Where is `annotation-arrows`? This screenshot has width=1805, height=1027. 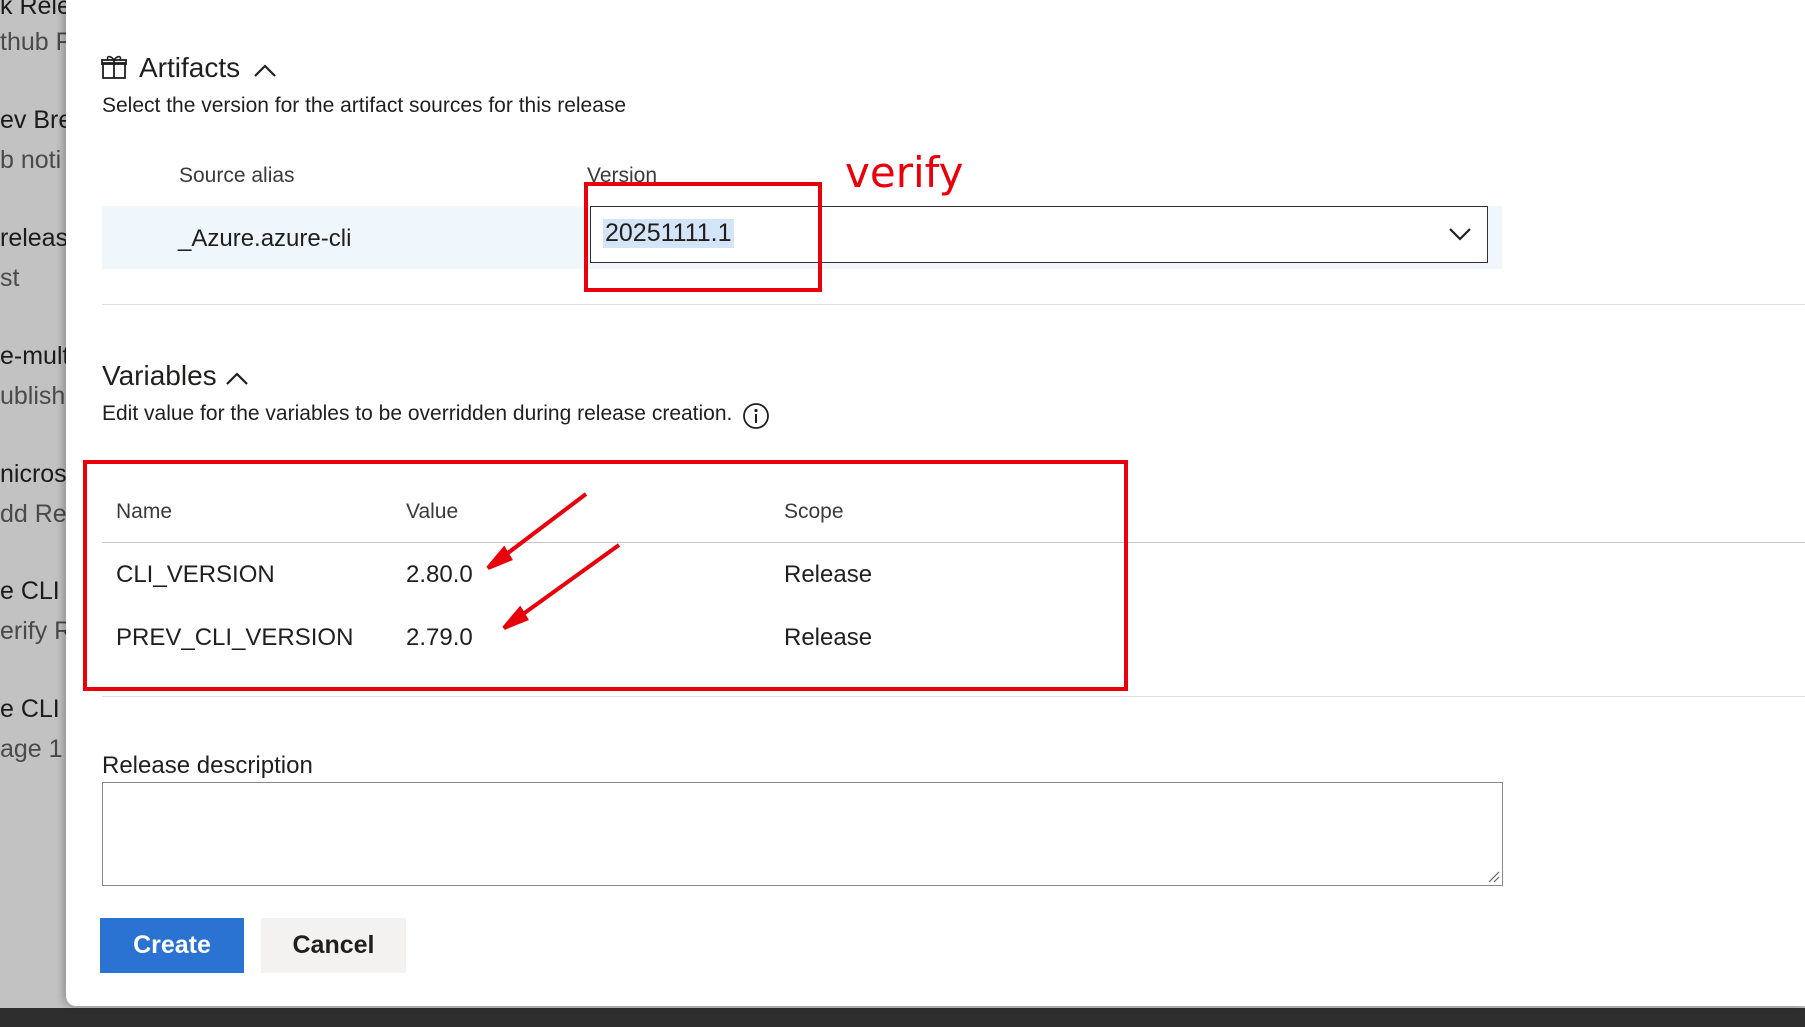 annotation-arrows is located at coordinates (553, 561).